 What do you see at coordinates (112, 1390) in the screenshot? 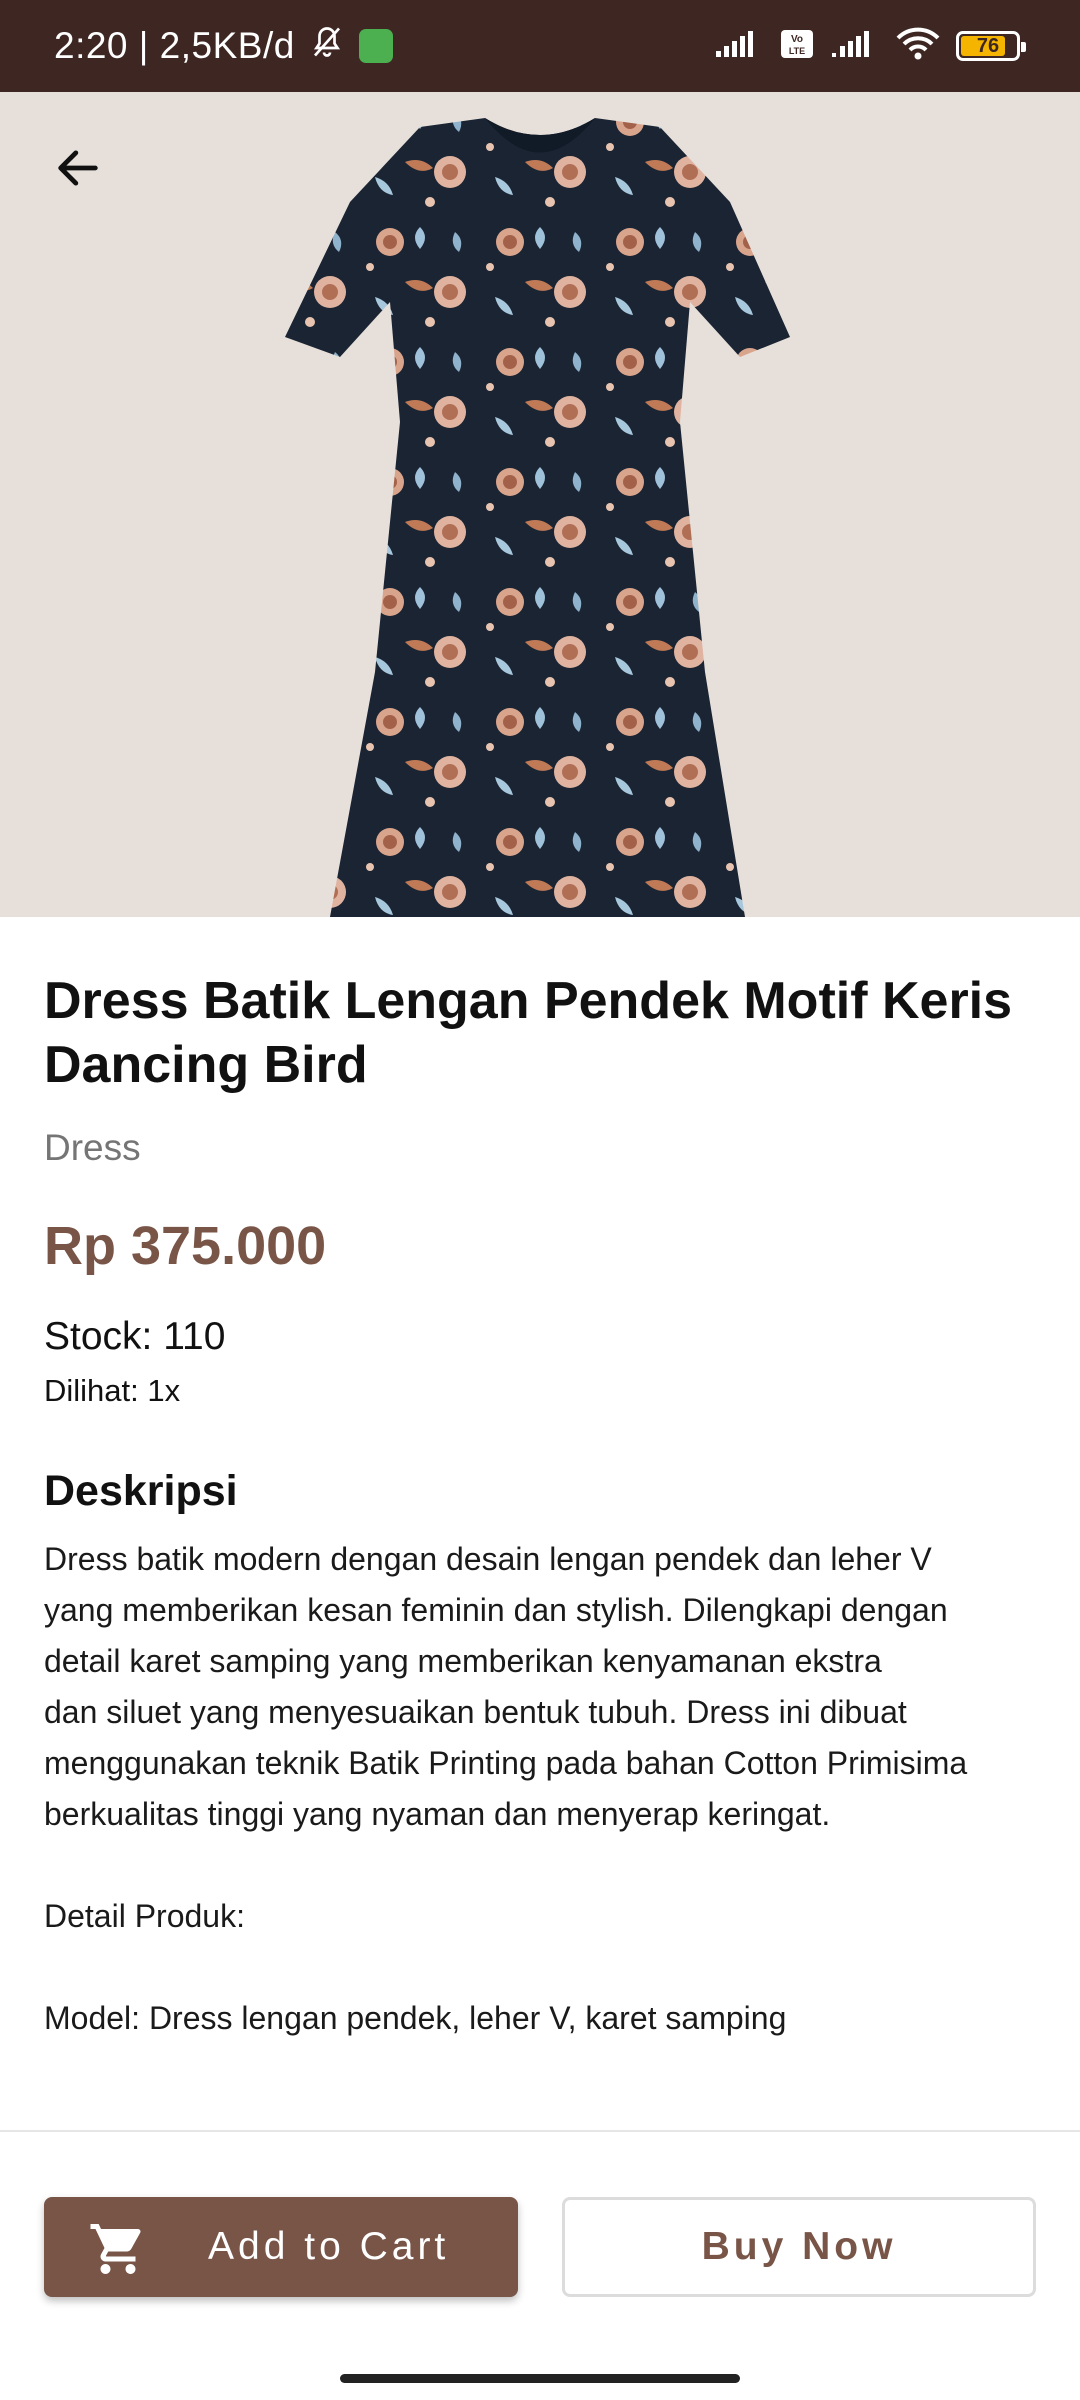
I see `product-views: Dilihat: 1x` at bounding box center [112, 1390].